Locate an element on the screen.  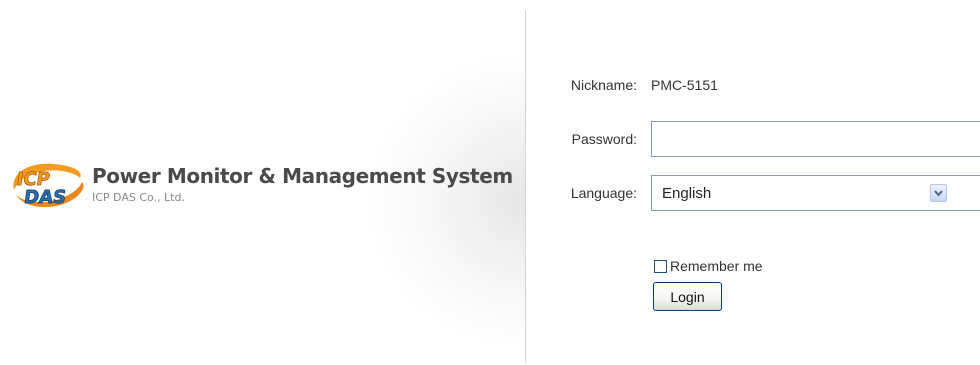
remember-me-checkbox is located at coordinates (660, 266).